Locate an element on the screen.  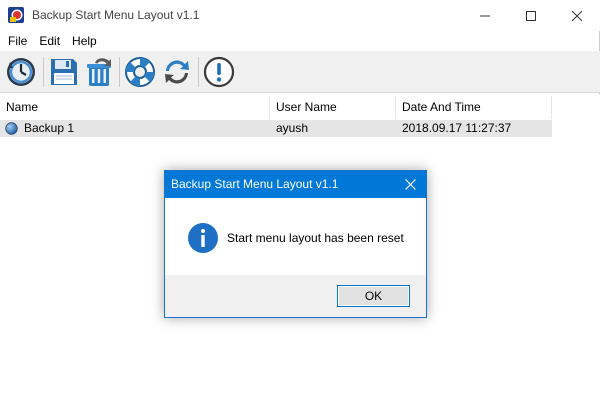
about-button is located at coordinates (219, 72).